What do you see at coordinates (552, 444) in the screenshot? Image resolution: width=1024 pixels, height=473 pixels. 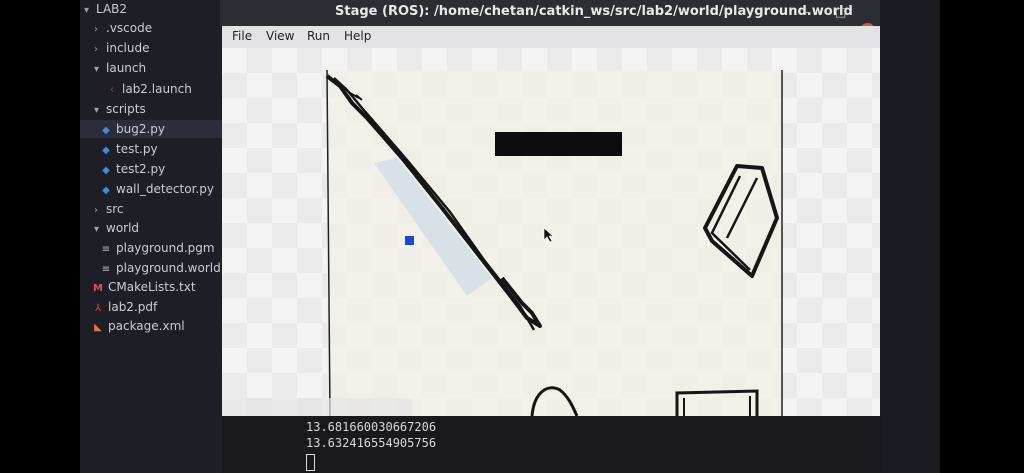 I see `terminal-output: 13.681660030667206 13.632416554905756` at bounding box center [552, 444].